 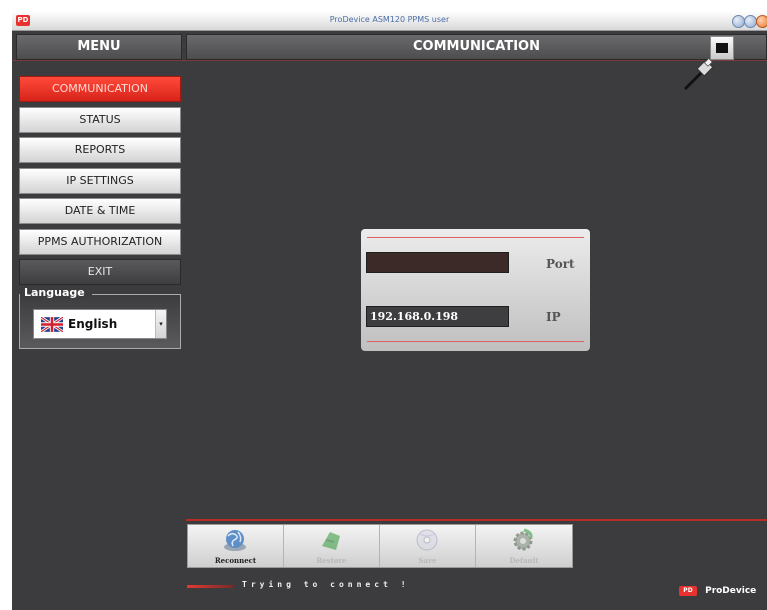 I want to click on connection-panel: Port 192.168.0.198 IP, so click(x=475, y=290).